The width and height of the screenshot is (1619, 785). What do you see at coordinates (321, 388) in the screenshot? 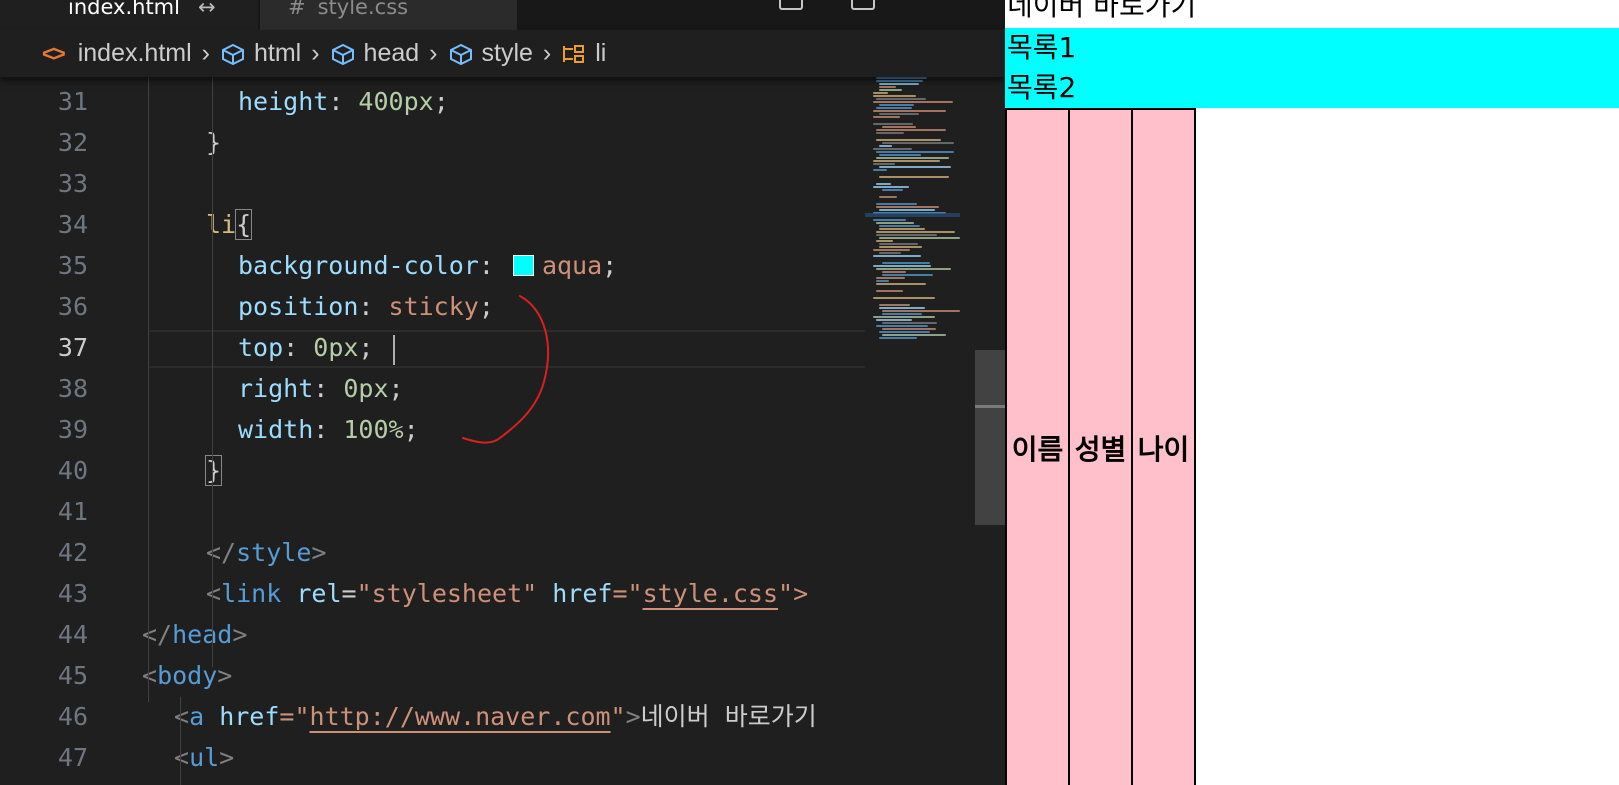
I see `code-line: right: 0px;` at bounding box center [321, 388].